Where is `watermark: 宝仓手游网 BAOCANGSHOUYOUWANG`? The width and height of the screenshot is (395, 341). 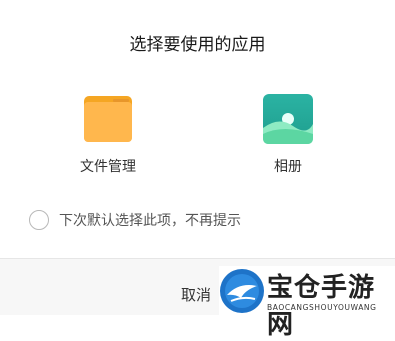
watermark: 宝仓手游网 BAOCANGSHOUYOUWANG is located at coordinates (307, 303).